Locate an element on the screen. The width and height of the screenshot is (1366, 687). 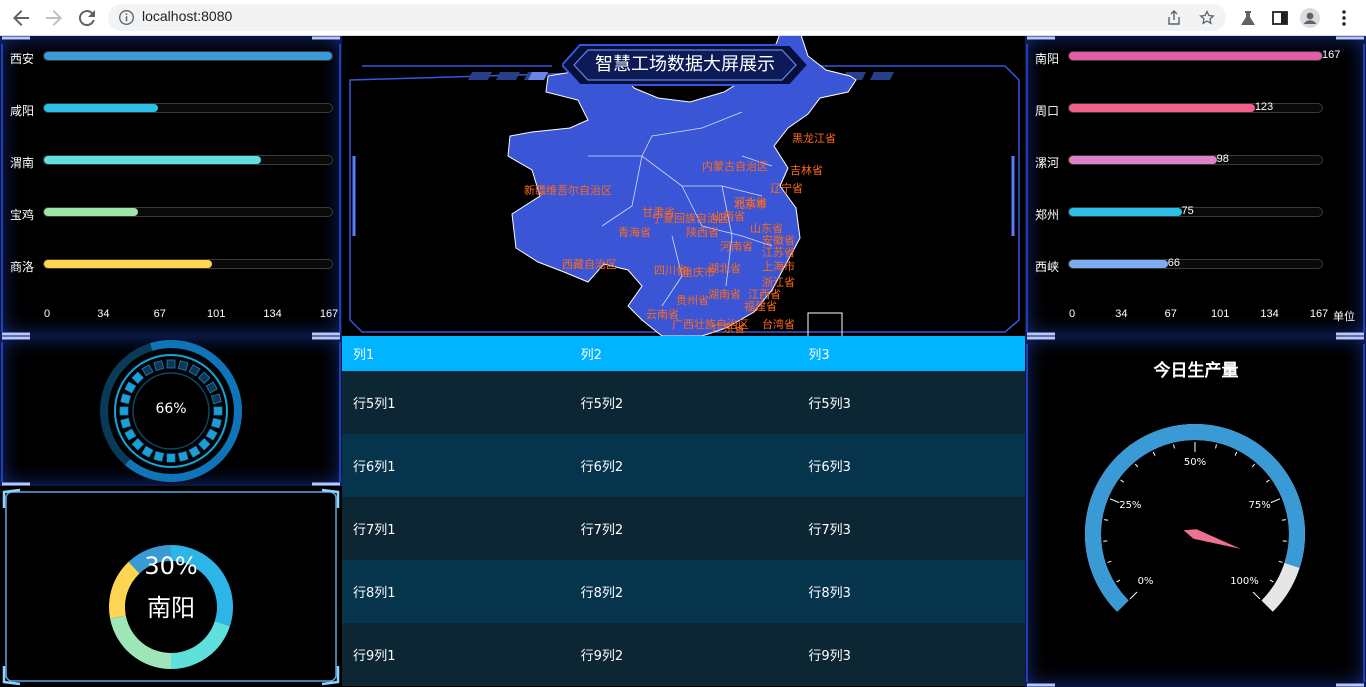
gauge-scale-label: 75% is located at coordinates (1259, 506).